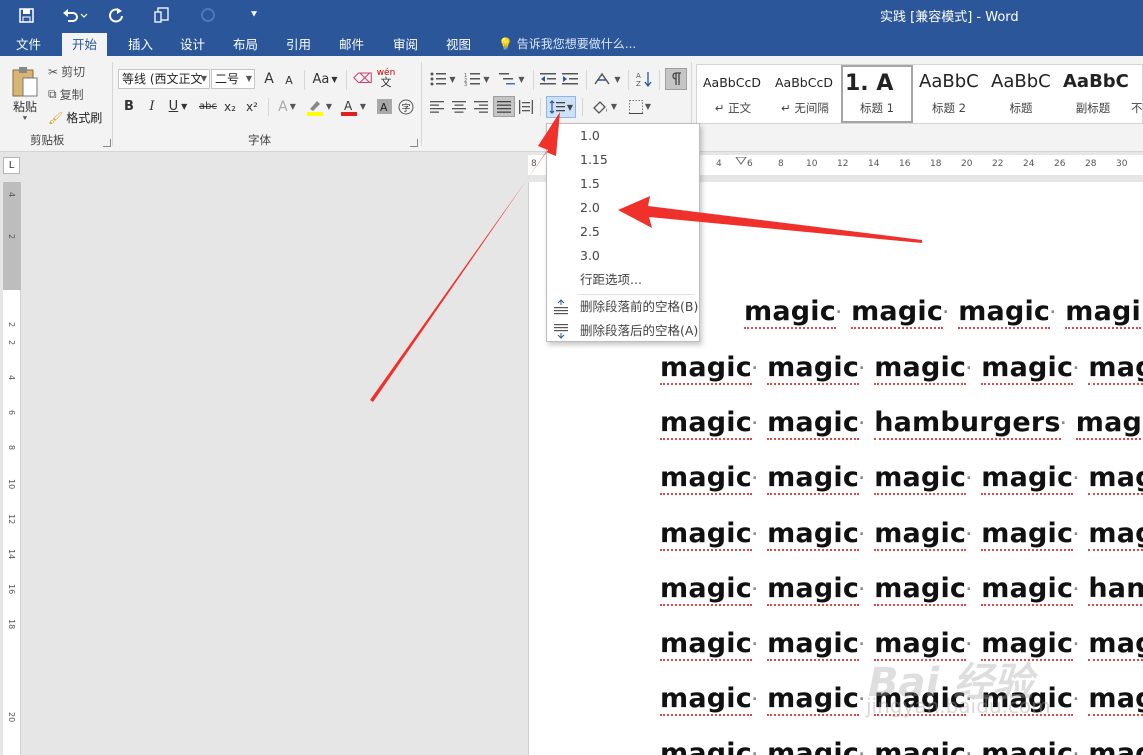 The width and height of the screenshot is (1143, 755). Describe the element at coordinates (512, 79) in the screenshot. I see `multilevel-list-icon: ▼` at that location.